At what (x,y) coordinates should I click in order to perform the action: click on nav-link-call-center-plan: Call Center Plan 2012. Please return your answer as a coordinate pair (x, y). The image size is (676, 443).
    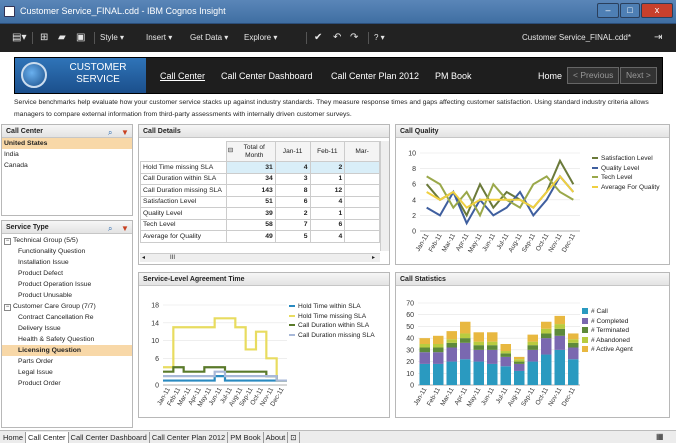
    Looking at the image, I should click on (375, 76).